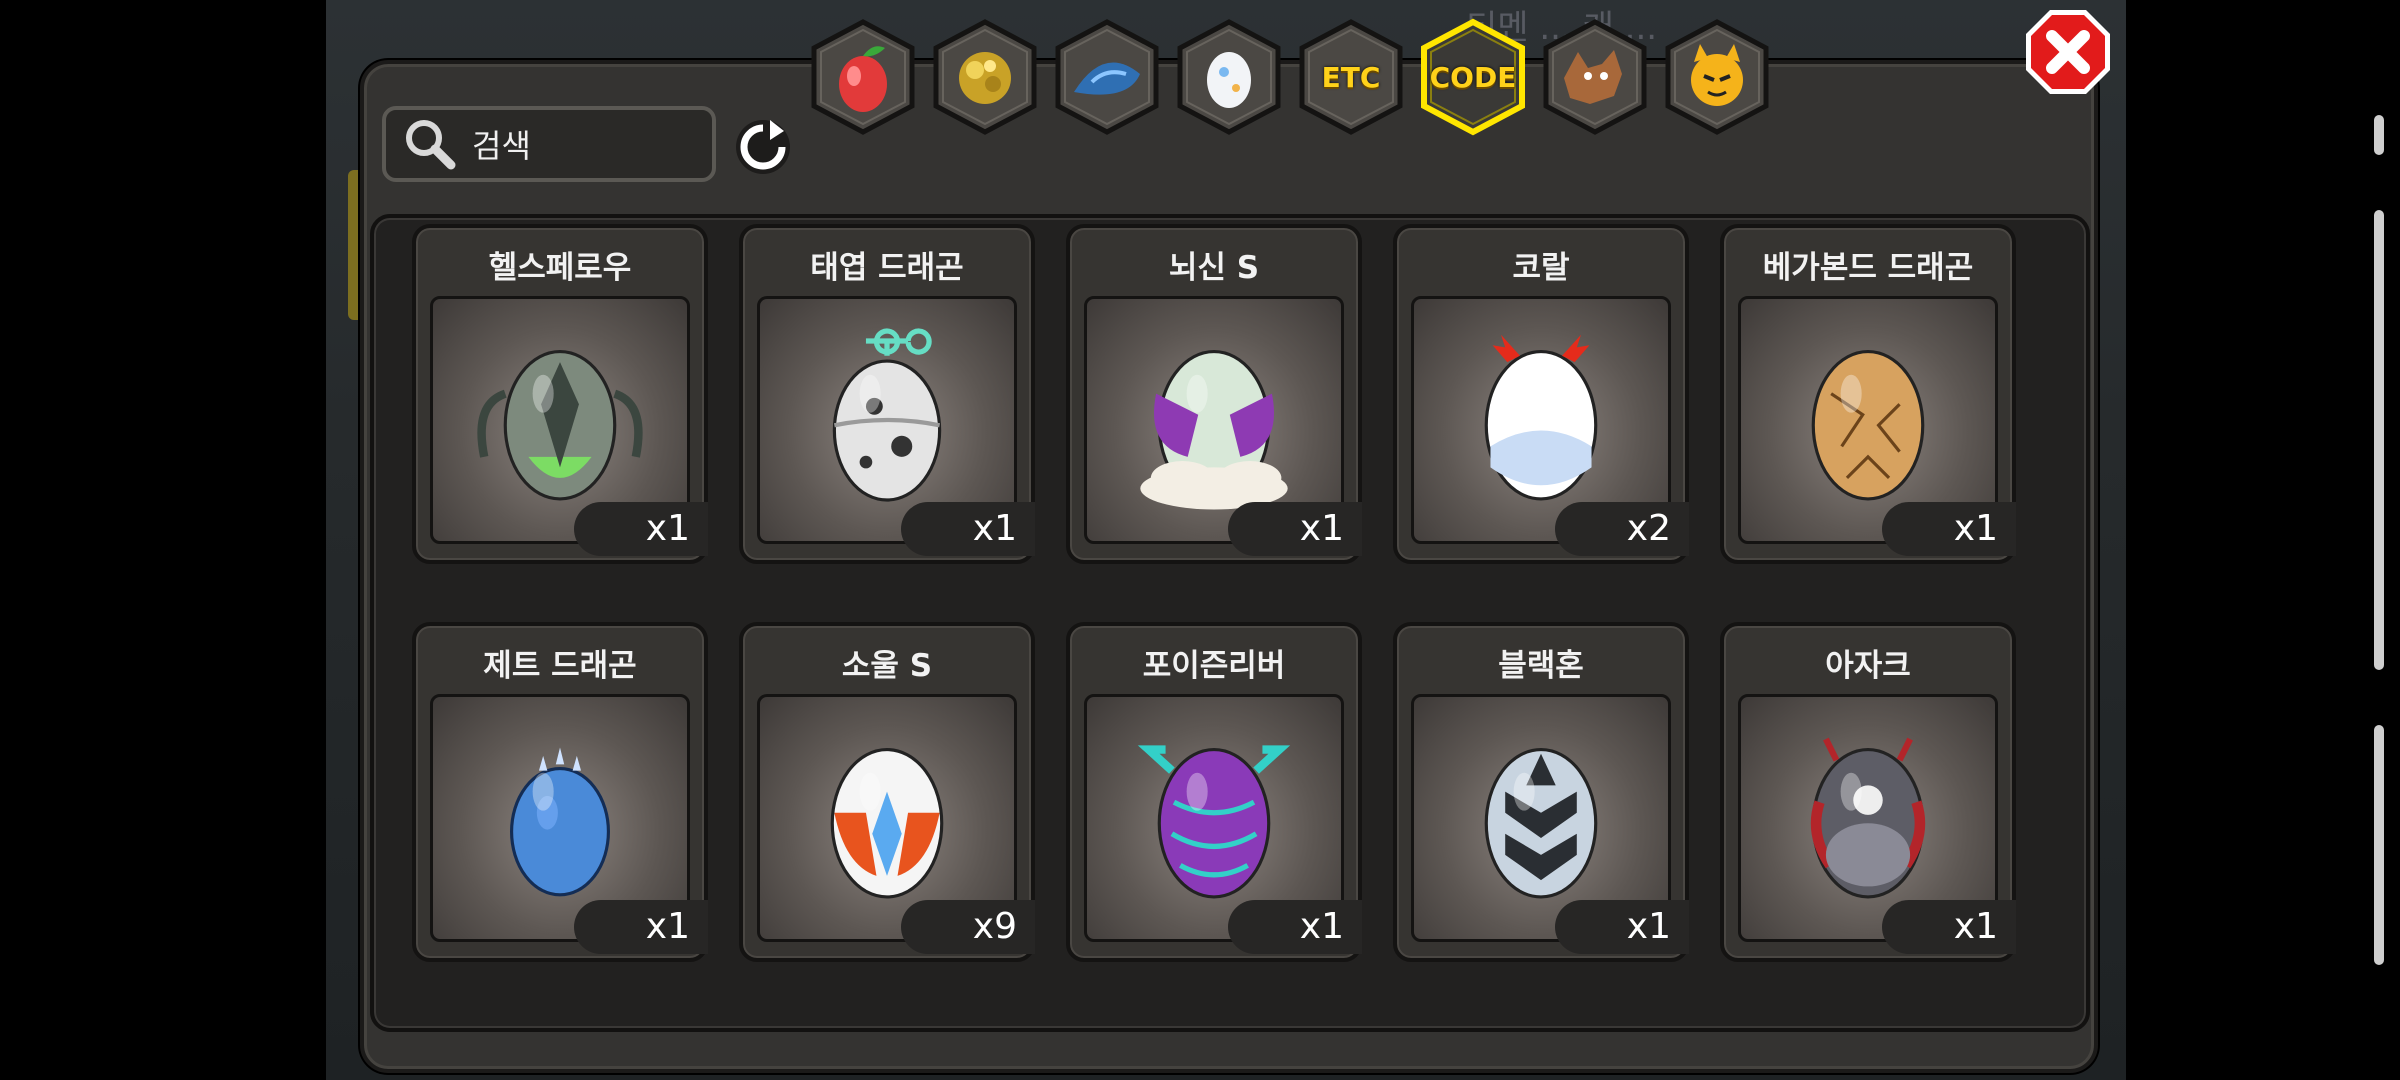 The image size is (2400, 1080). I want to click on item-card: 태엽 드래곤 x1, so click(887, 394).